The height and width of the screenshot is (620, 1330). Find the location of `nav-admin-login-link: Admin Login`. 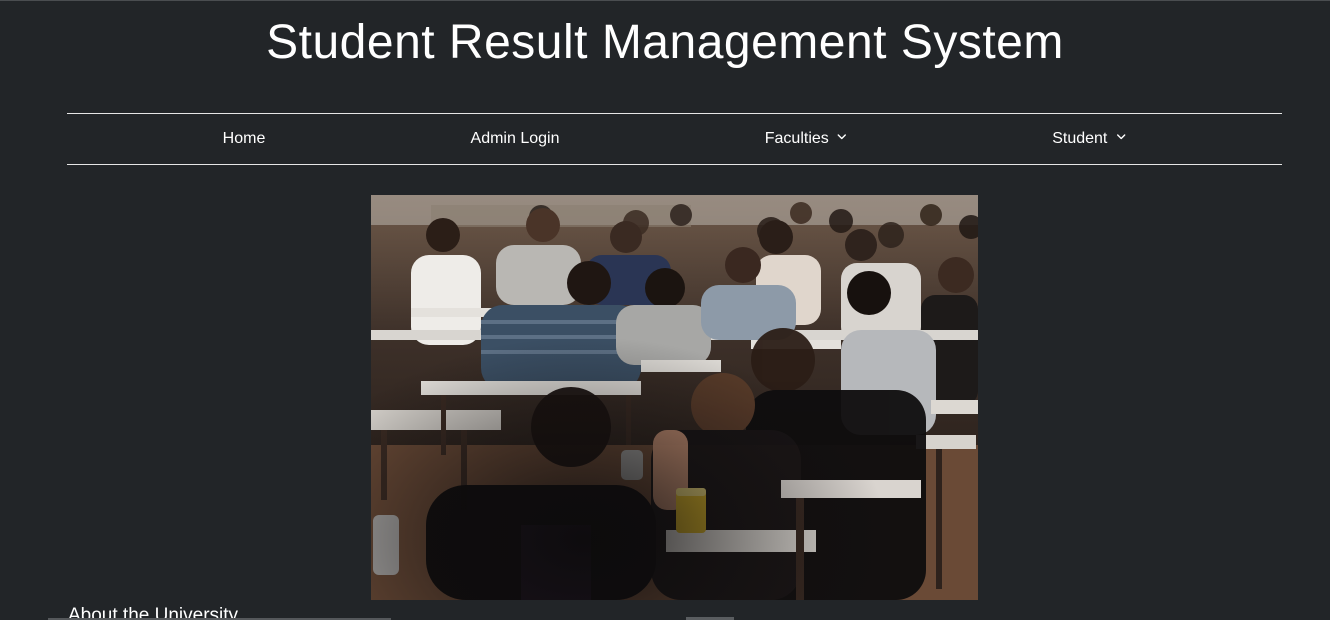

nav-admin-login-link: Admin Login is located at coordinates (515, 139).